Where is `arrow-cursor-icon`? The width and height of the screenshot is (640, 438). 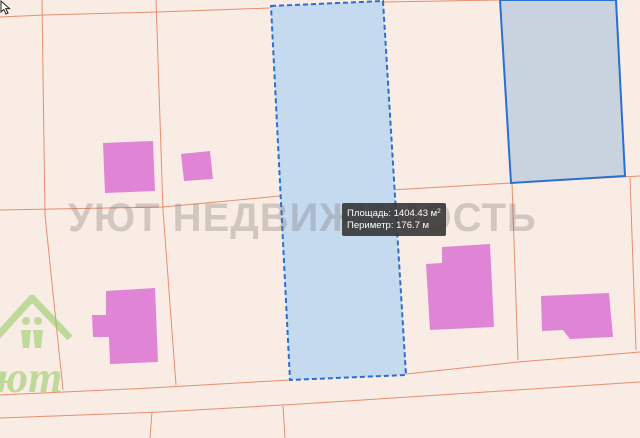
arrow-cursor-icon is located at coordinates (5, 7).